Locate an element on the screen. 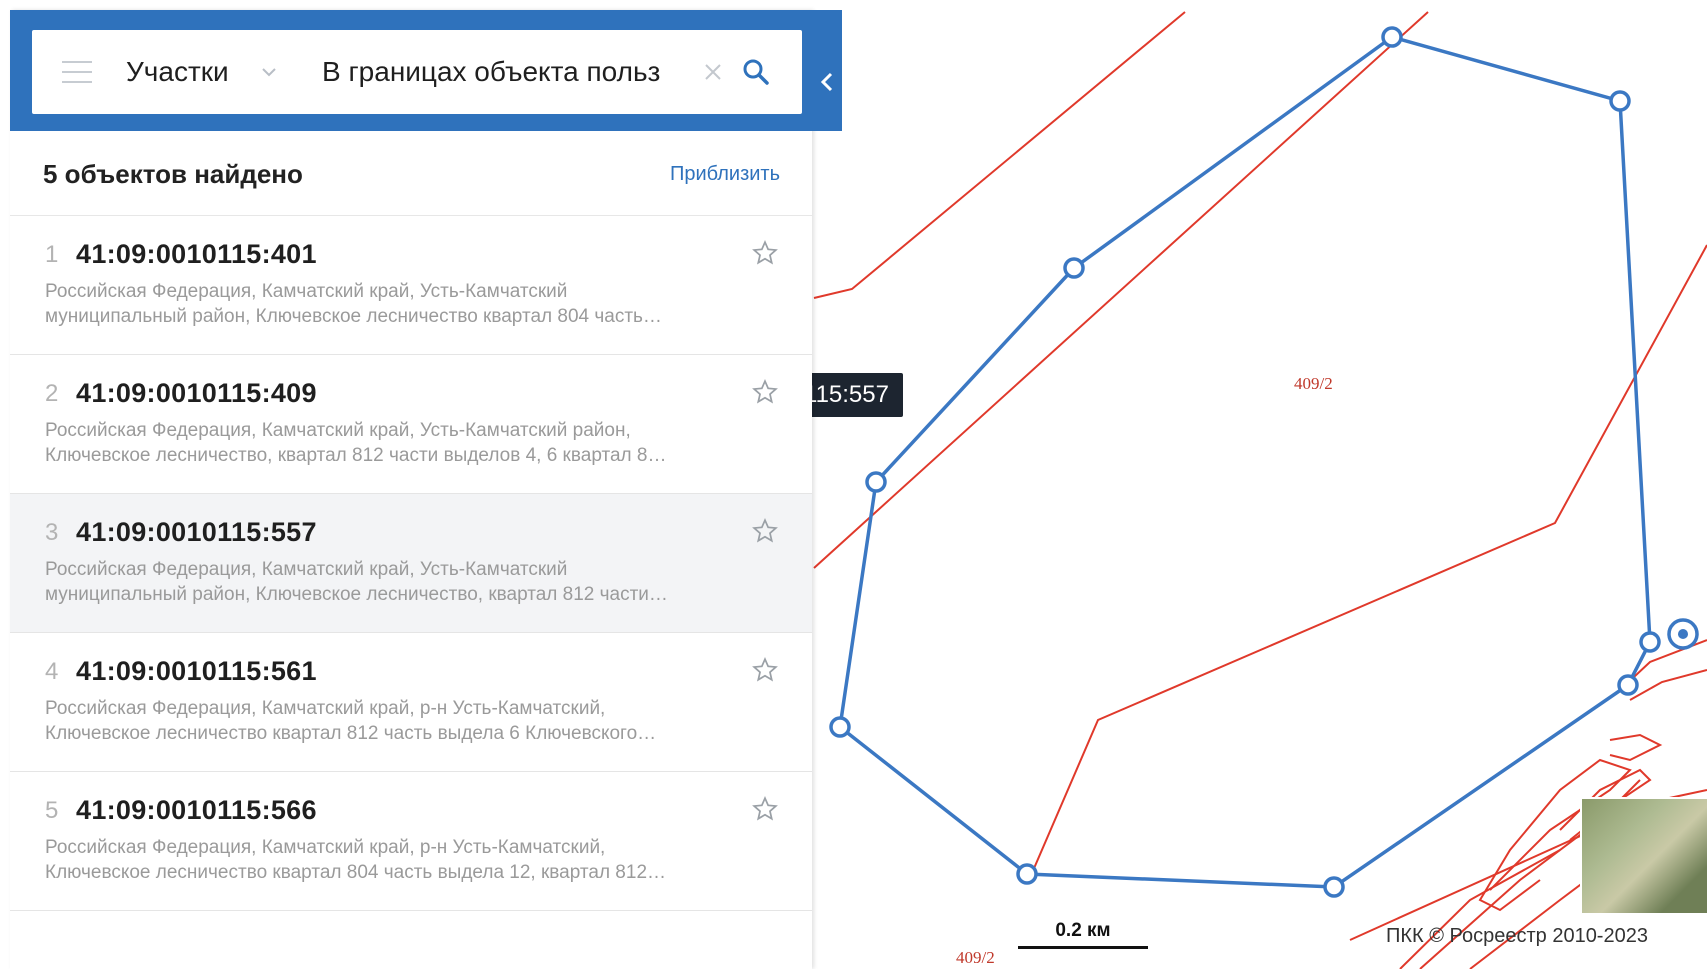  cadastral-number: 41:09:0010115:561 is located at coordinates (196, 671).